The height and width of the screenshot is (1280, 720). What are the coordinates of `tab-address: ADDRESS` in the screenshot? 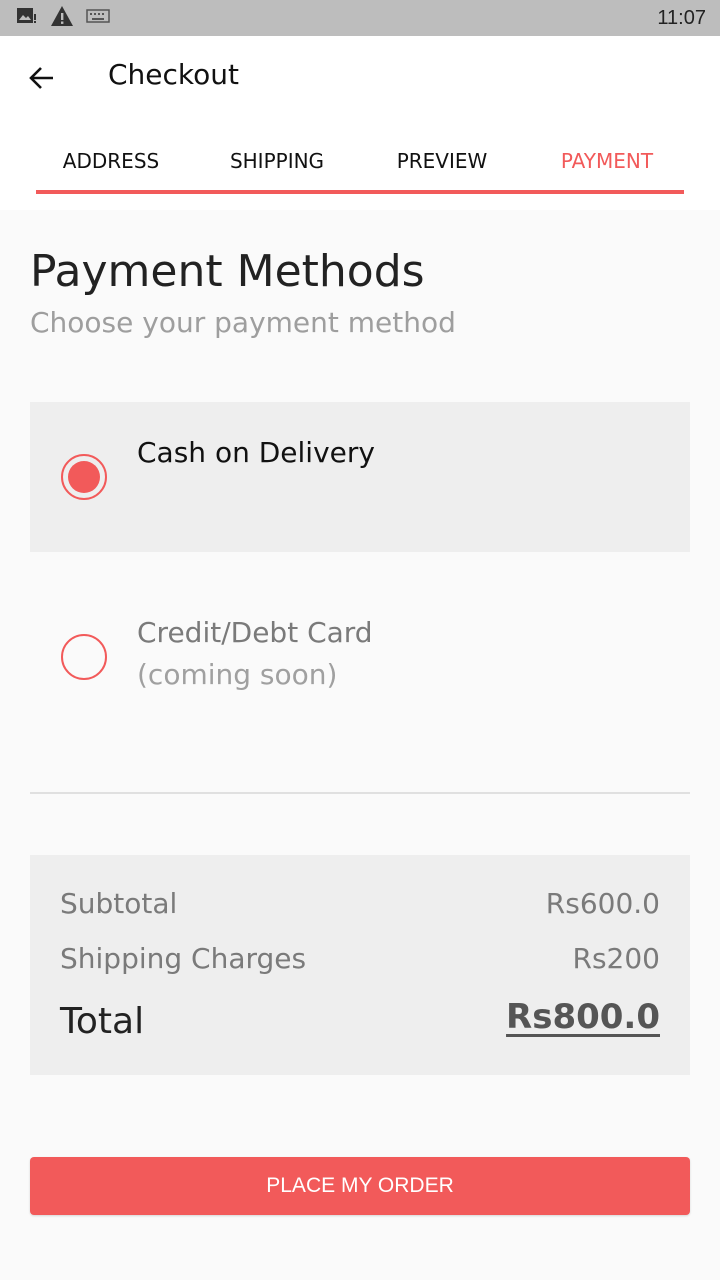 It's located at (111, 161).